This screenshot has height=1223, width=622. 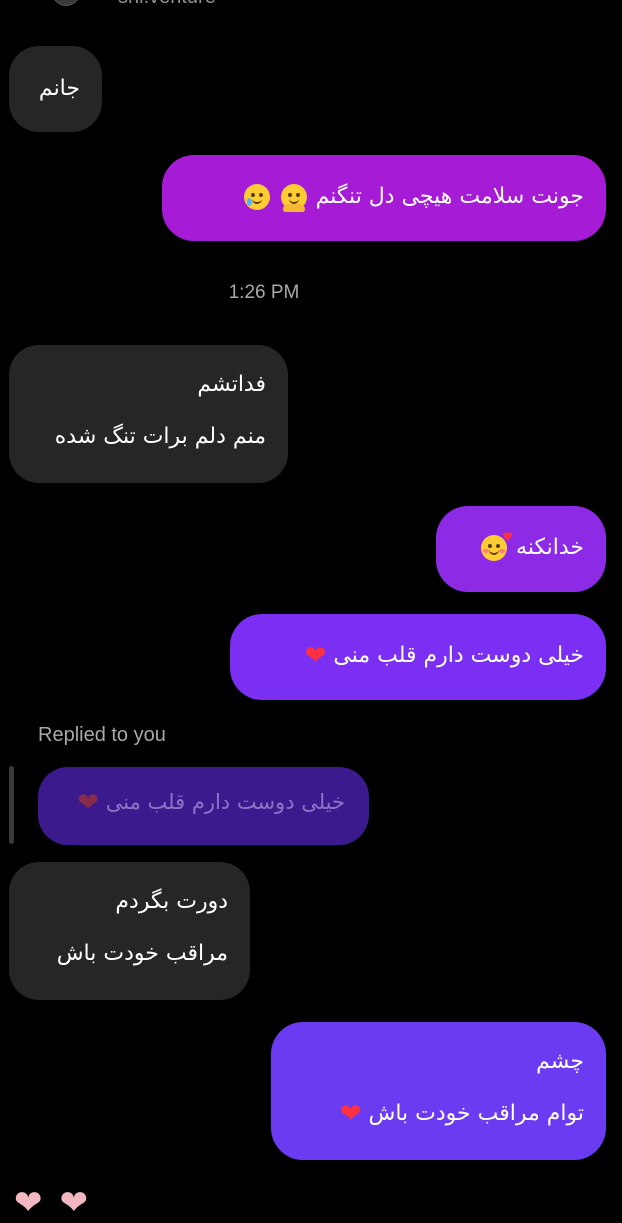 I want to click on message-bubble-incoming: جانم, so click(x=55, y=89).